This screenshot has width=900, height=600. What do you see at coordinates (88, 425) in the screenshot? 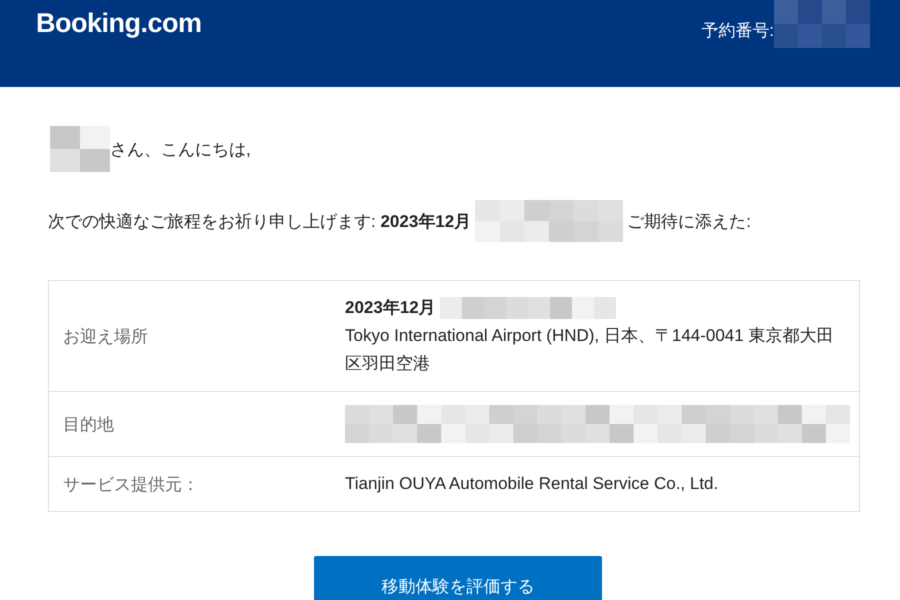
I see `row-label: 目的地` at bounding box center [88, 425].